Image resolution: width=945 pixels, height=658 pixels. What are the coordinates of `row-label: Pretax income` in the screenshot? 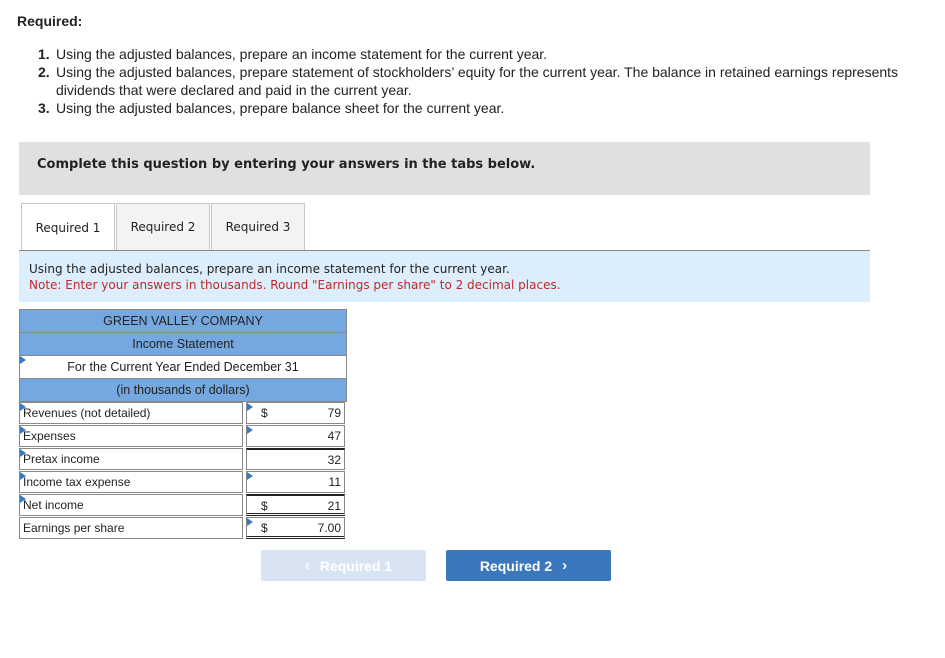 It's located at (61, 459).